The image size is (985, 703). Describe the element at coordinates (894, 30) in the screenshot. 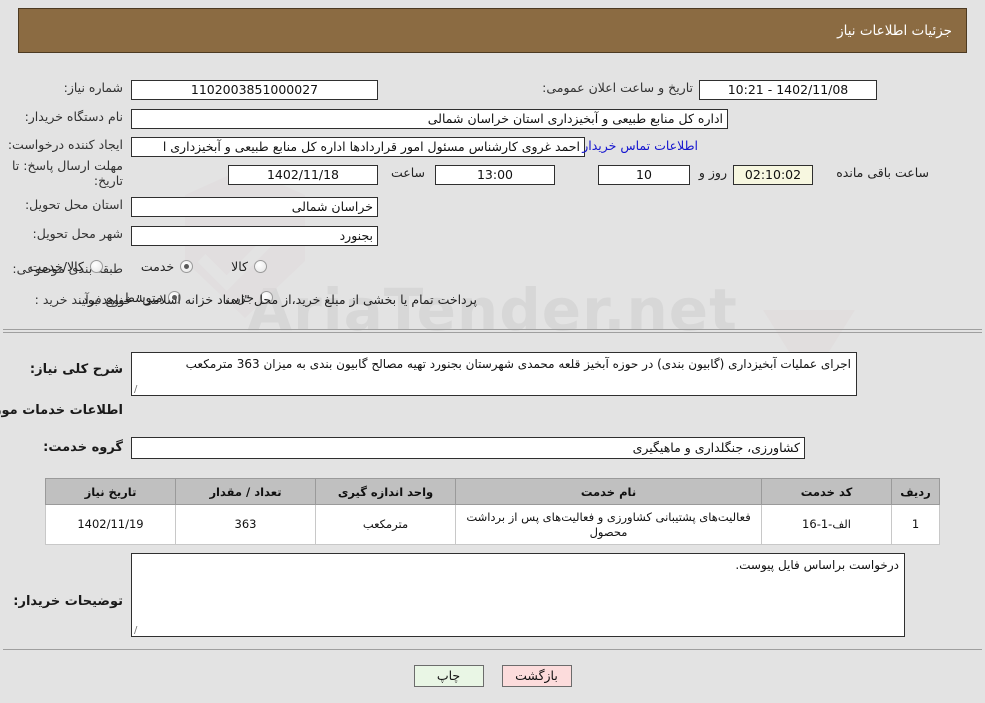

I see `page-title: جزئیات اطلاعات نیاز` at that location.